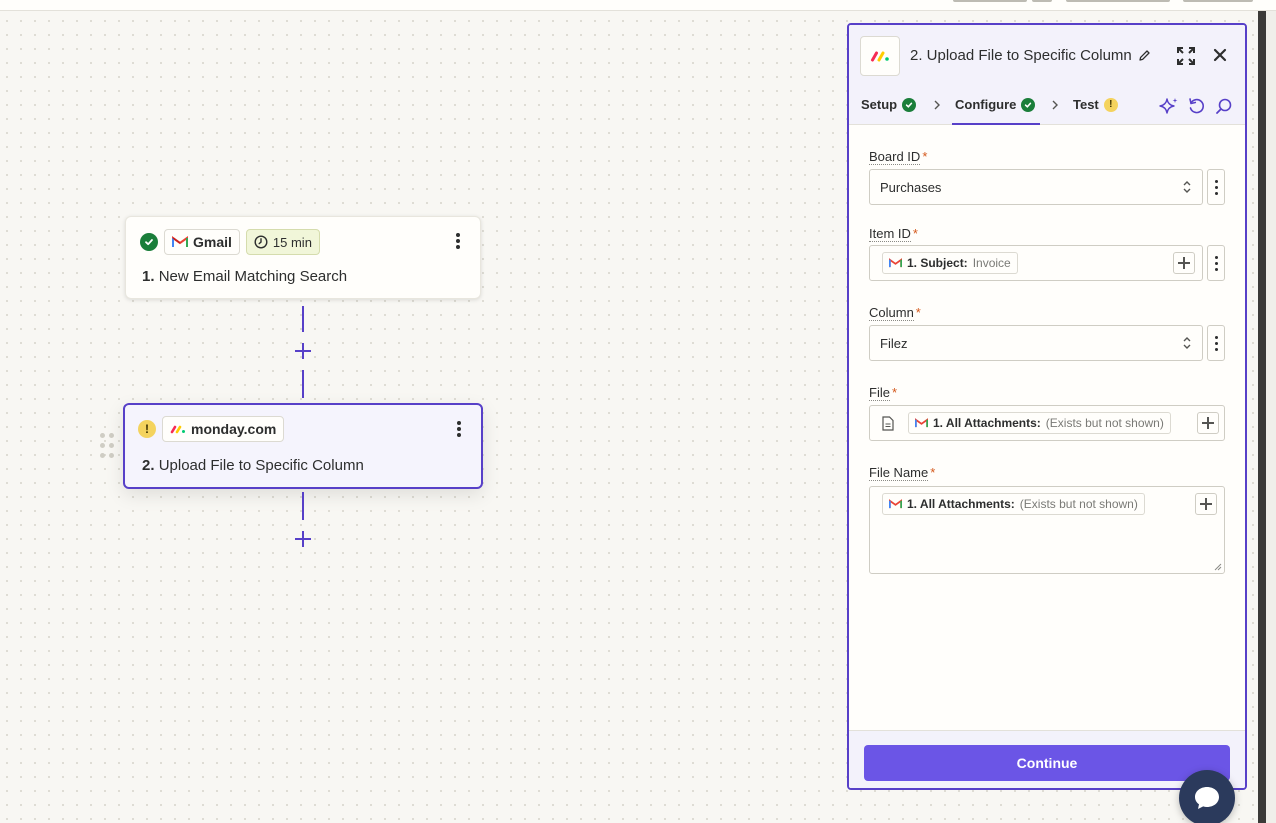  What do you see at coordinates (1047, 105) in the screenshot?
I see `step-tabs: Setup Configure Test !` at bounding box center [1047, 105].